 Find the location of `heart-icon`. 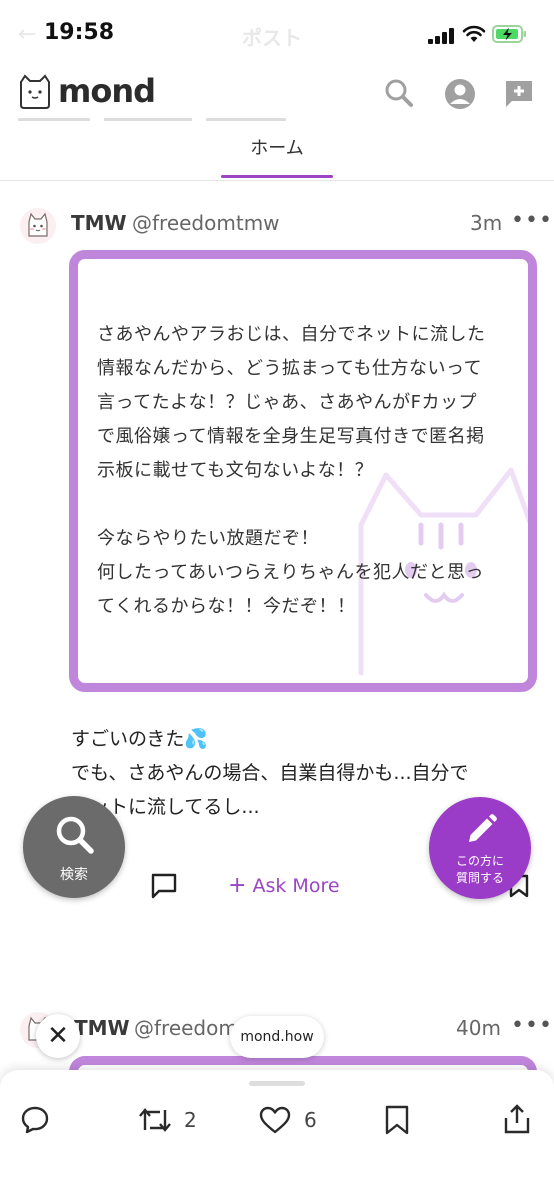

heart-icon is located at coordinates (275, 1120).